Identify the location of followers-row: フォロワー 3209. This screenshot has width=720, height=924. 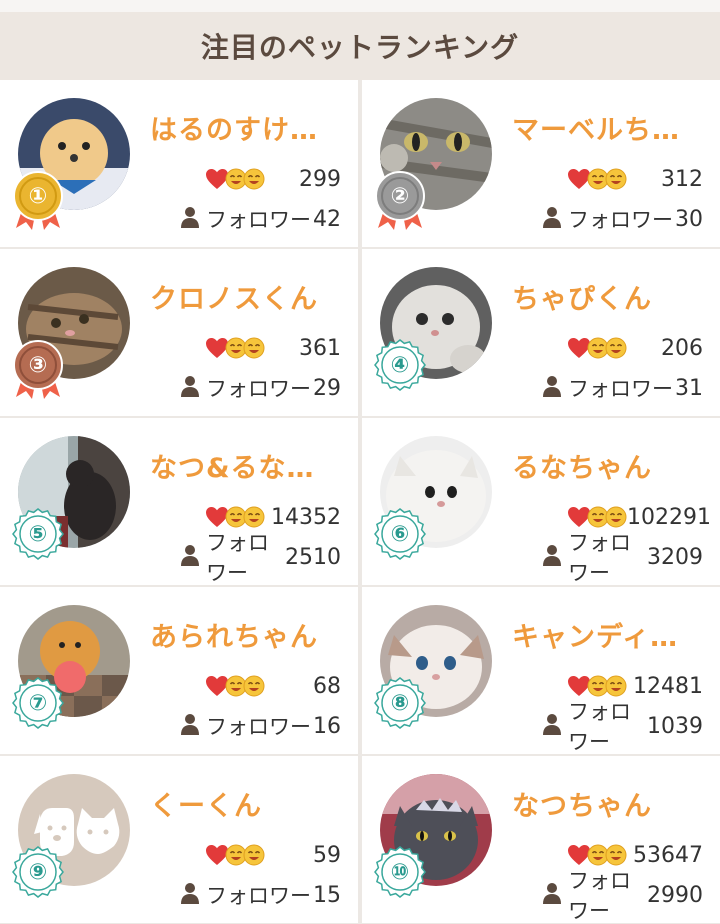
(622, 558).